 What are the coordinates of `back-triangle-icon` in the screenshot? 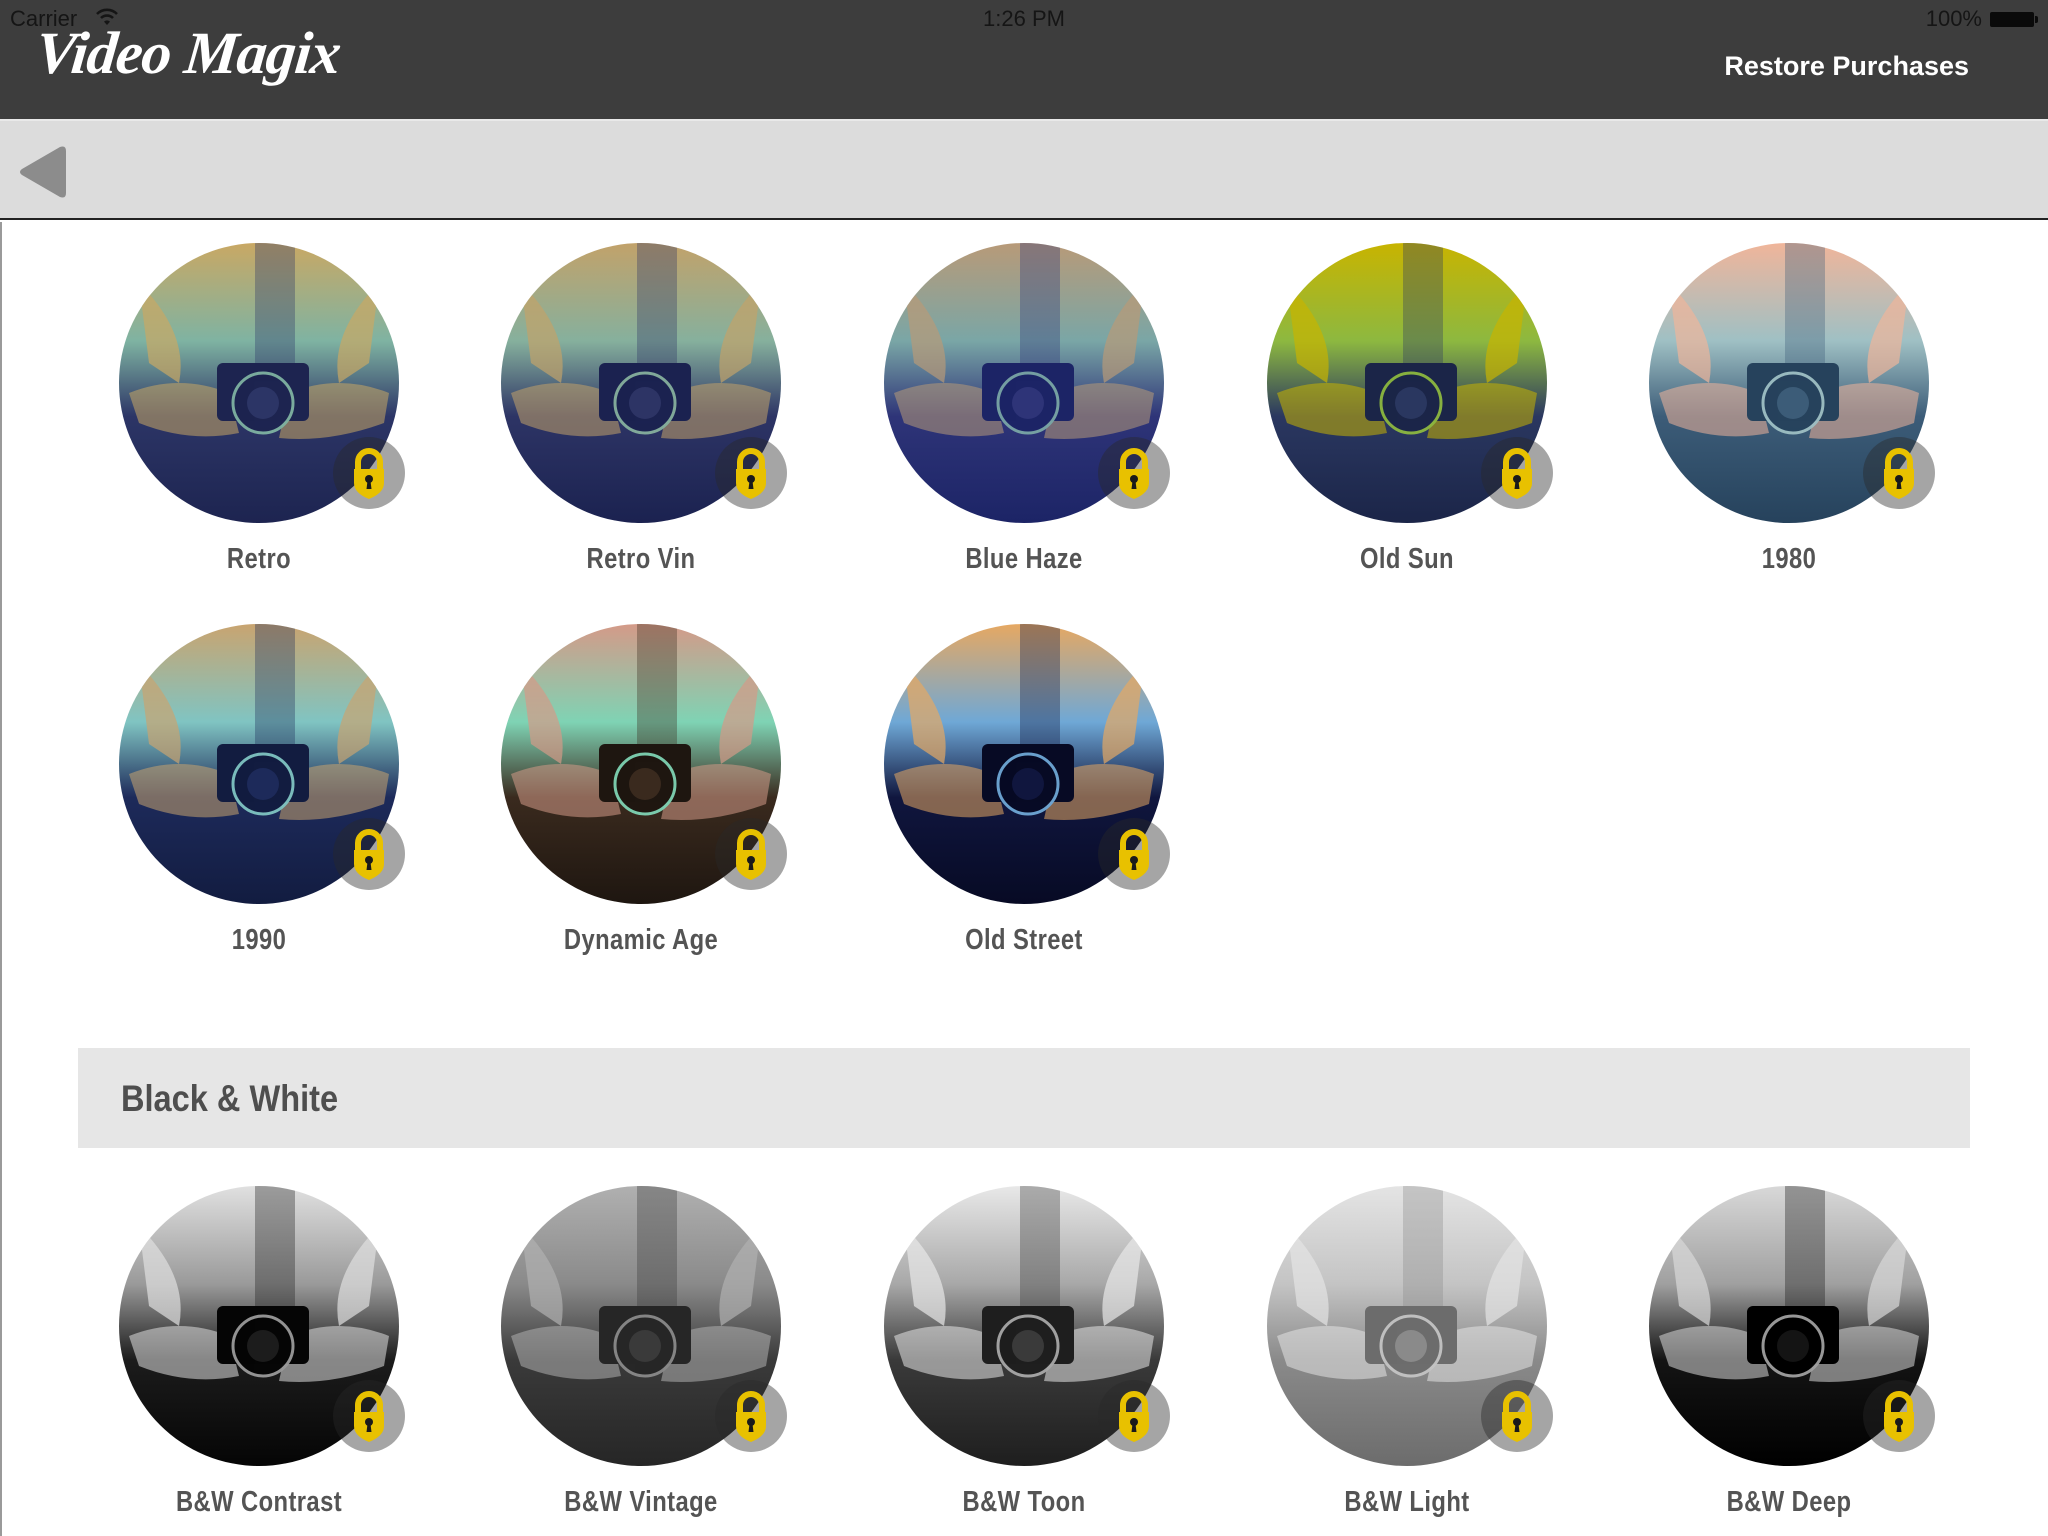 It's located at (44, 172).